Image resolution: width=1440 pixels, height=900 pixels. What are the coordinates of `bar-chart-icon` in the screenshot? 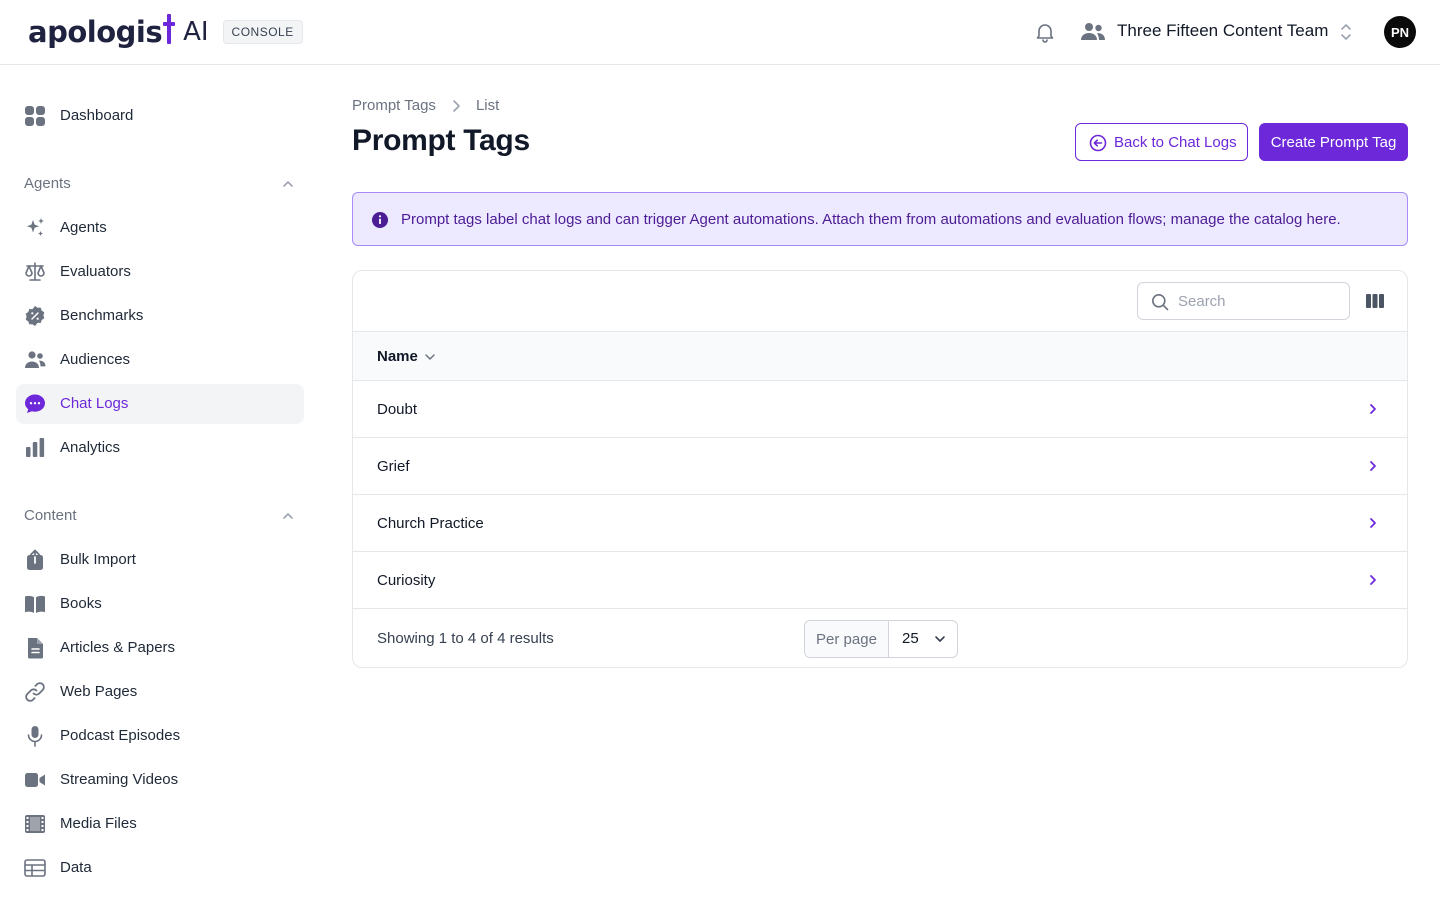 It's located at (35, 448).